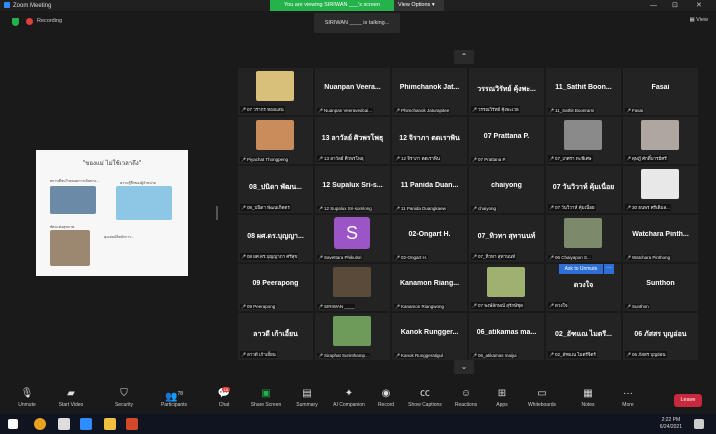 The width and height of the screenshot is (716, 434). Describe the element at coordinates (429, 189) in the screenshot. I see `participant-tile: 11 Panida Duan... 11 Panida Duangkaew` at that location.